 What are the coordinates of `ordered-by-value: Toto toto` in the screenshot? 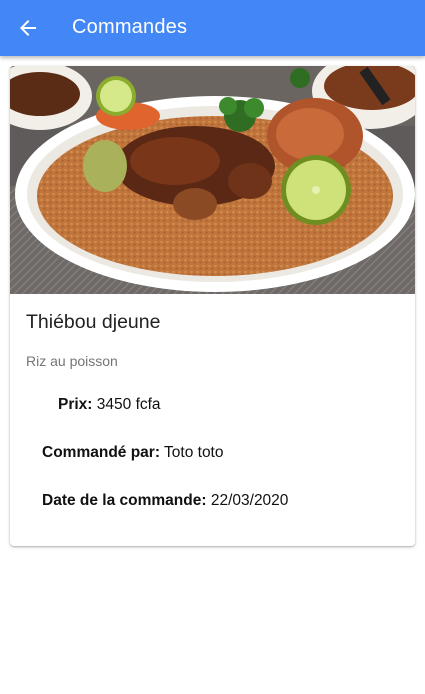 It's located at (194, 452).